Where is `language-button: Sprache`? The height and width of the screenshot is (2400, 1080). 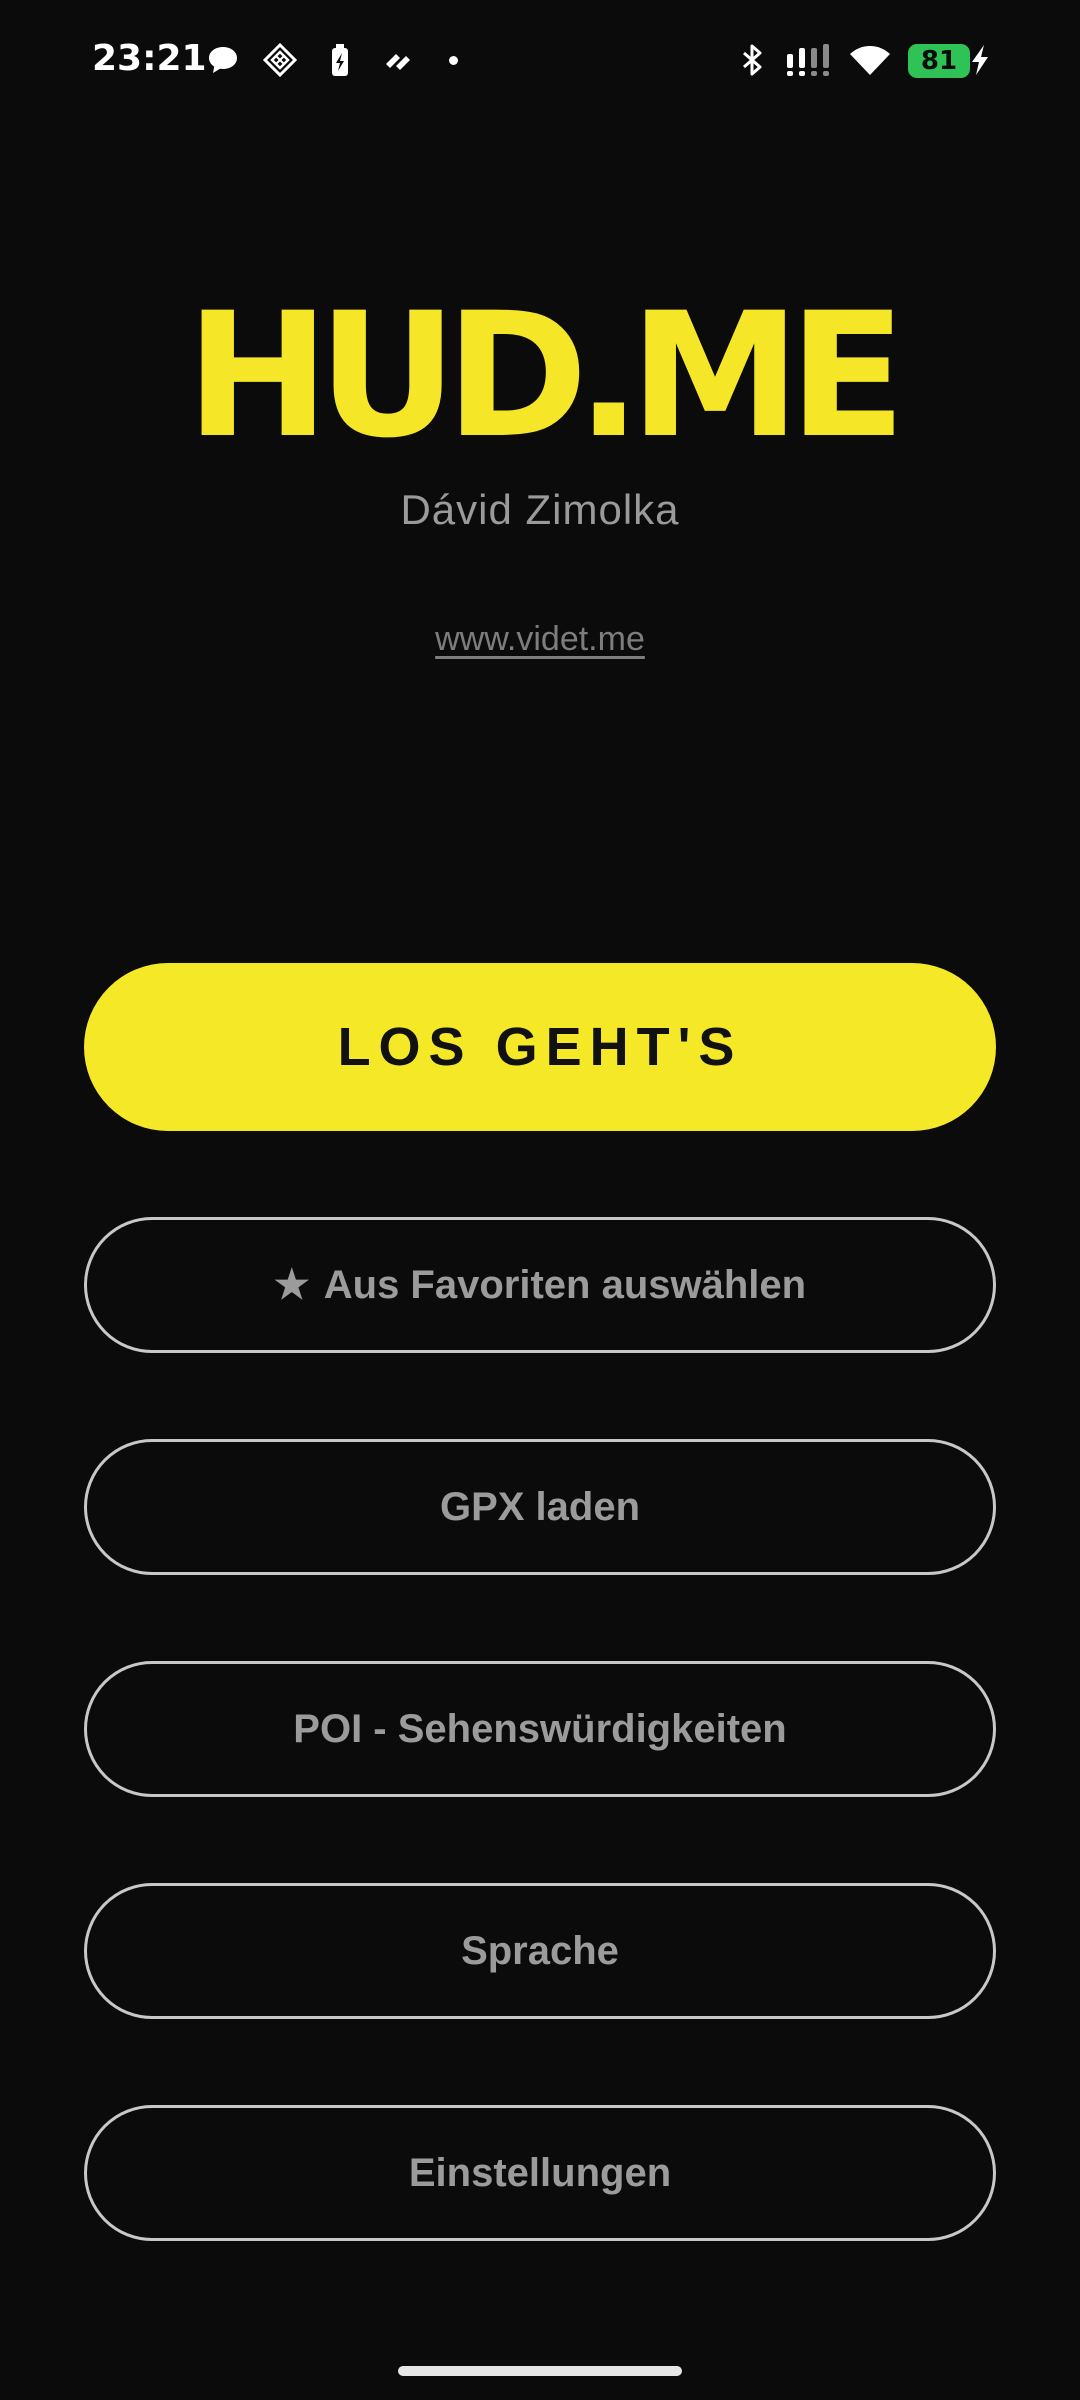 language-button: Sprache is located at coordinates (540, 1951).